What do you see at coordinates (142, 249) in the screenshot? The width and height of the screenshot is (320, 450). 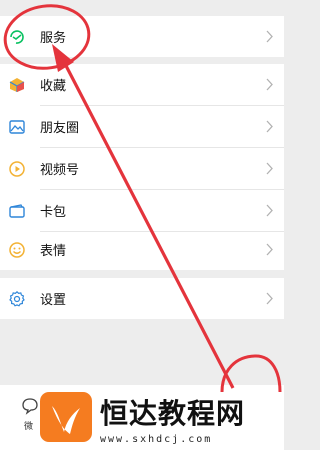 I see `menu-item-stickers: 表情` at bounding box center [142, 249].